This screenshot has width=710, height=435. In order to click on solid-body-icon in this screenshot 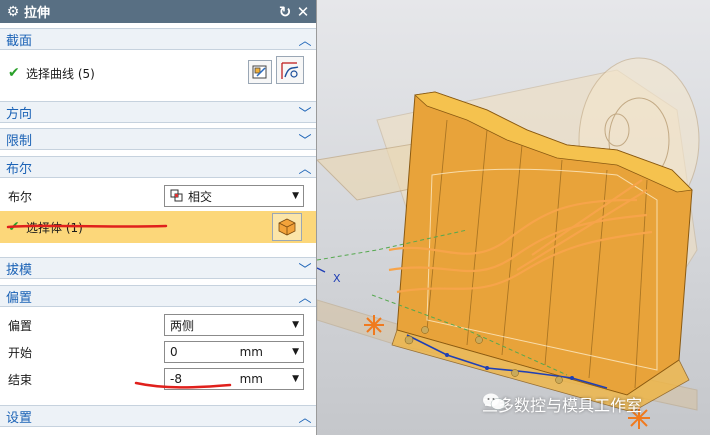, I will do `click(287, 227)`.